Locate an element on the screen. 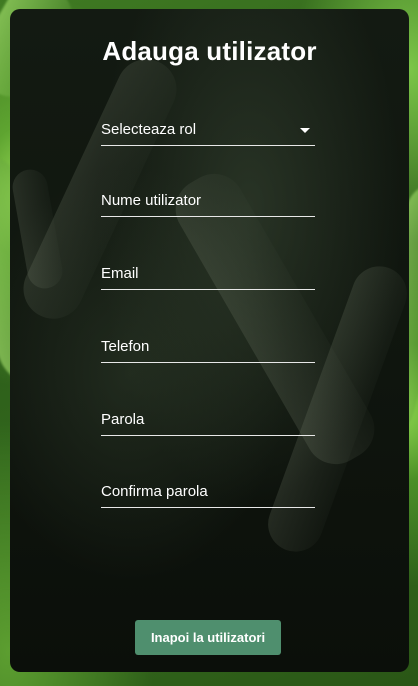 The width and height of the screenshot is (418, 686). username-field: Nume utilizator is located at coordinates (210, 202).